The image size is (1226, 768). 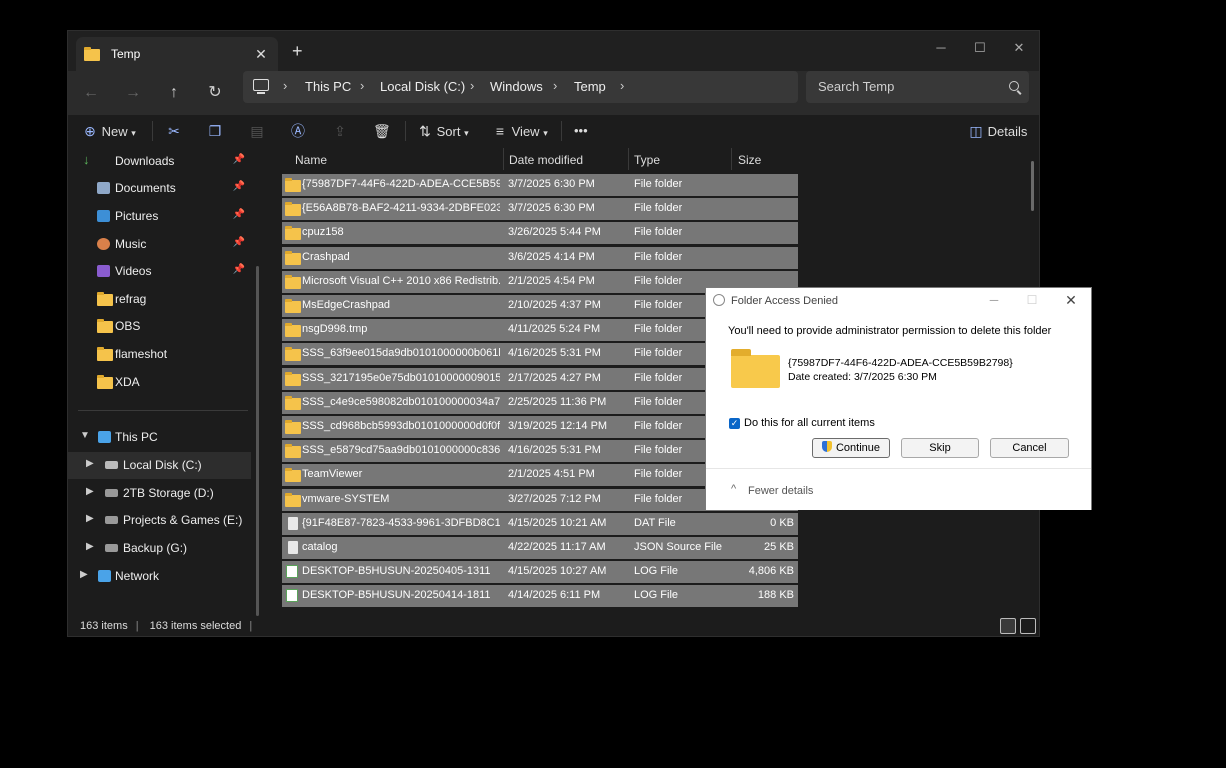 I want to click on refresh-button: ↻, so click(x=215, y=93).